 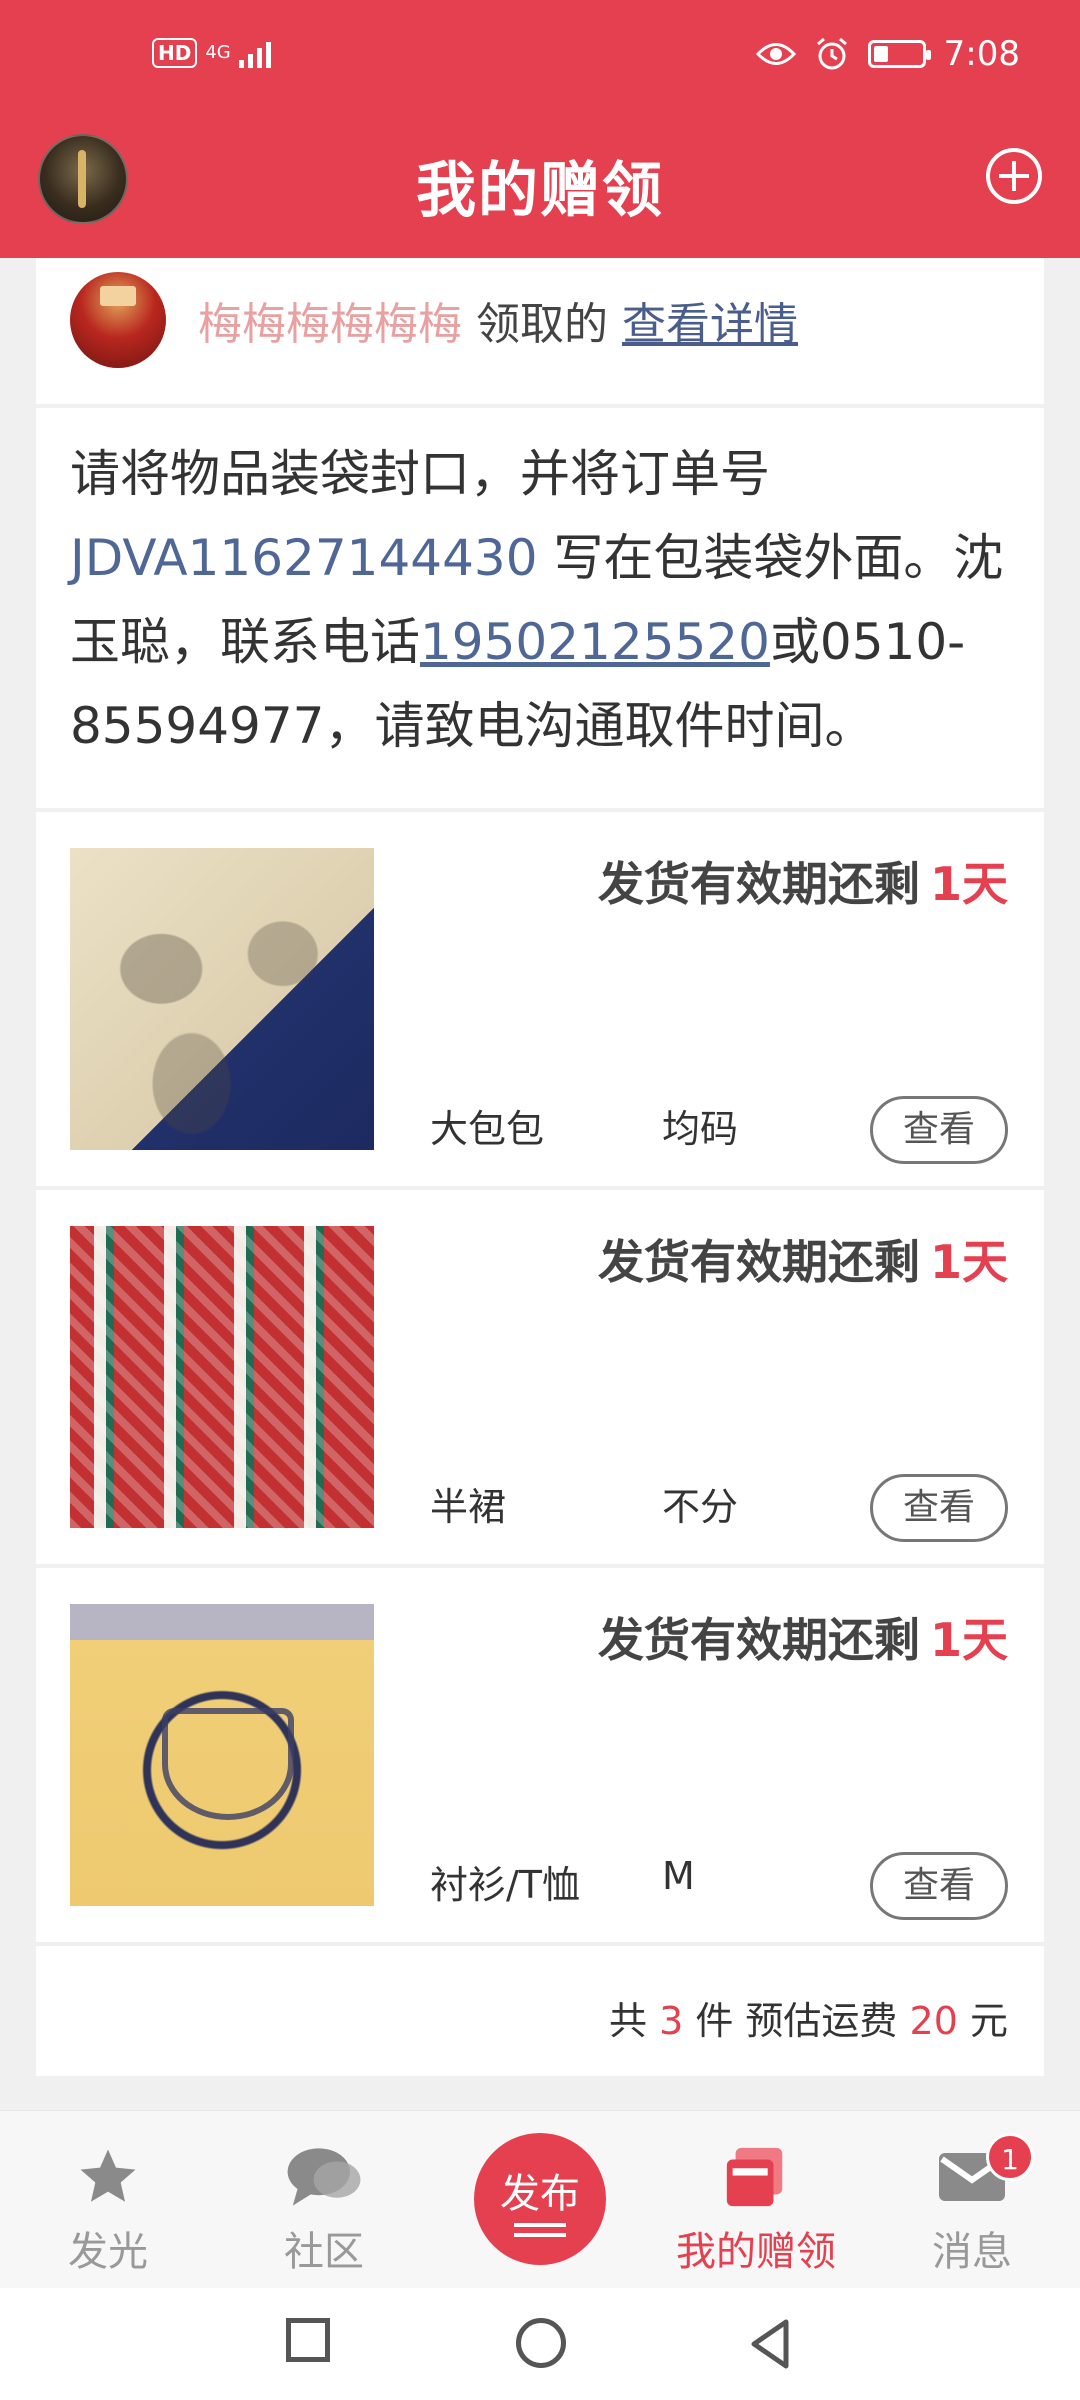 What do you see at coordinates (218, 52) in the screenshot?
I see `network-type: 4G` at bounding box center [218, 52].